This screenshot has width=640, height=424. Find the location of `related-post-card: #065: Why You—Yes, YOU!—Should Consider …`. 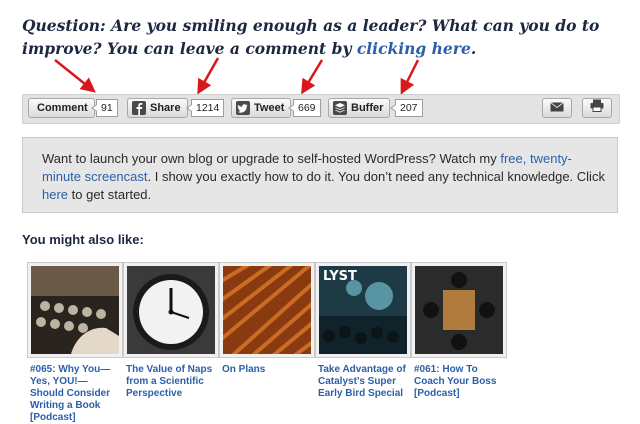

related-post-card: #065: Why You—Yes, YOU!—Should Consider … is located at coordinates (75, 343).